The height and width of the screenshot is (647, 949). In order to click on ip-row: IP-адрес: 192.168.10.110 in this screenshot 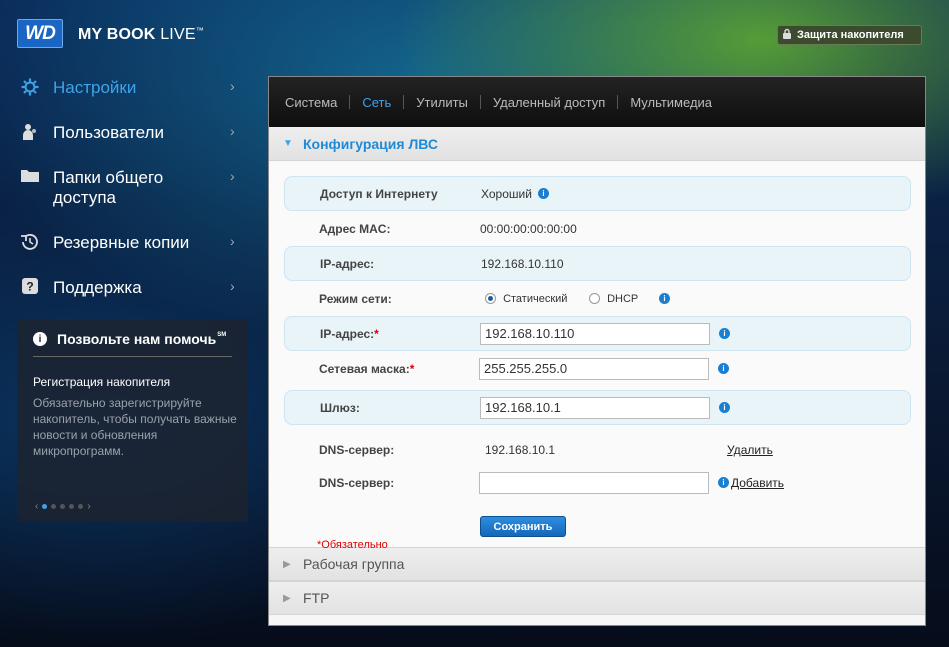, I will do `click(597, 263)`.